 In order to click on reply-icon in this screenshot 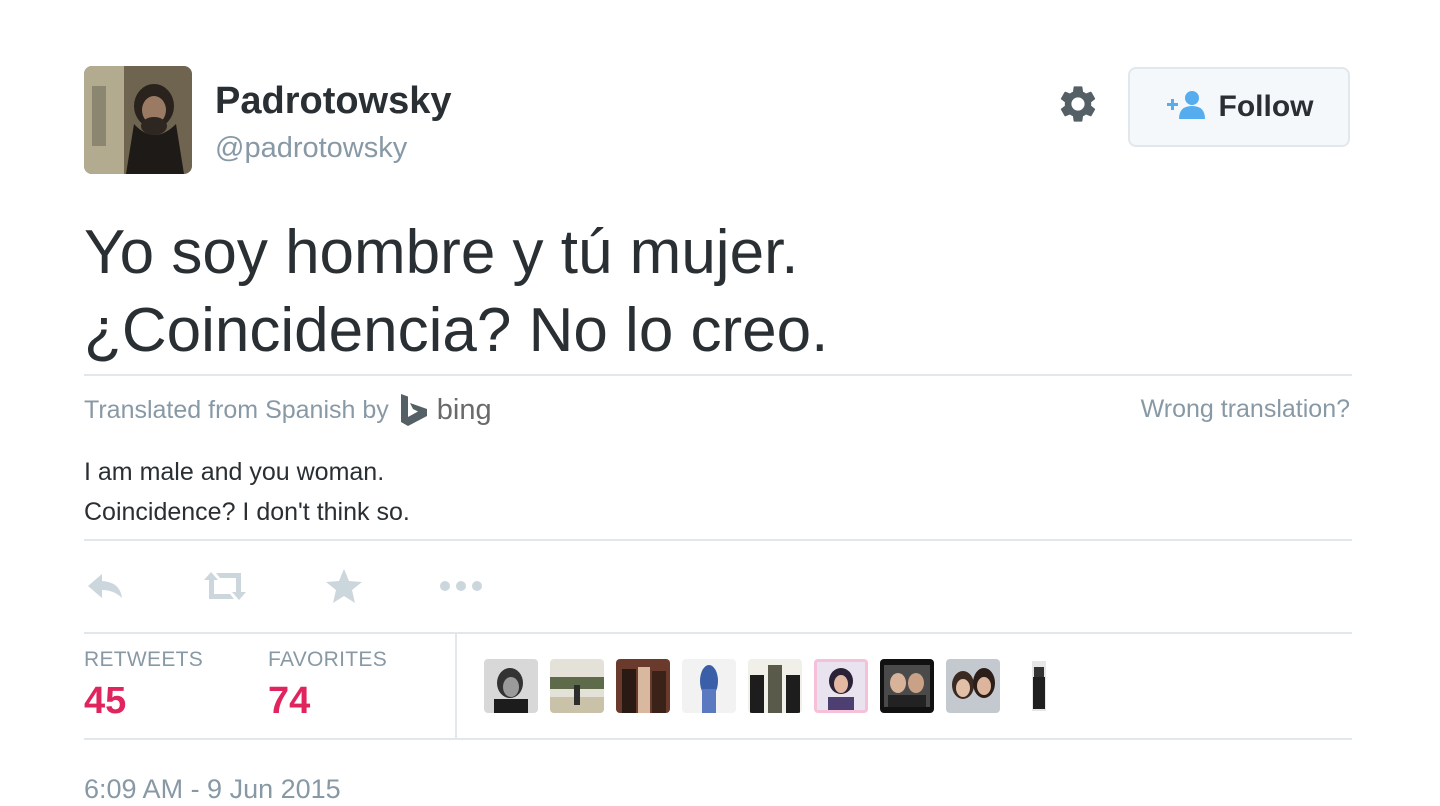, I will do `click(106, 586)`.